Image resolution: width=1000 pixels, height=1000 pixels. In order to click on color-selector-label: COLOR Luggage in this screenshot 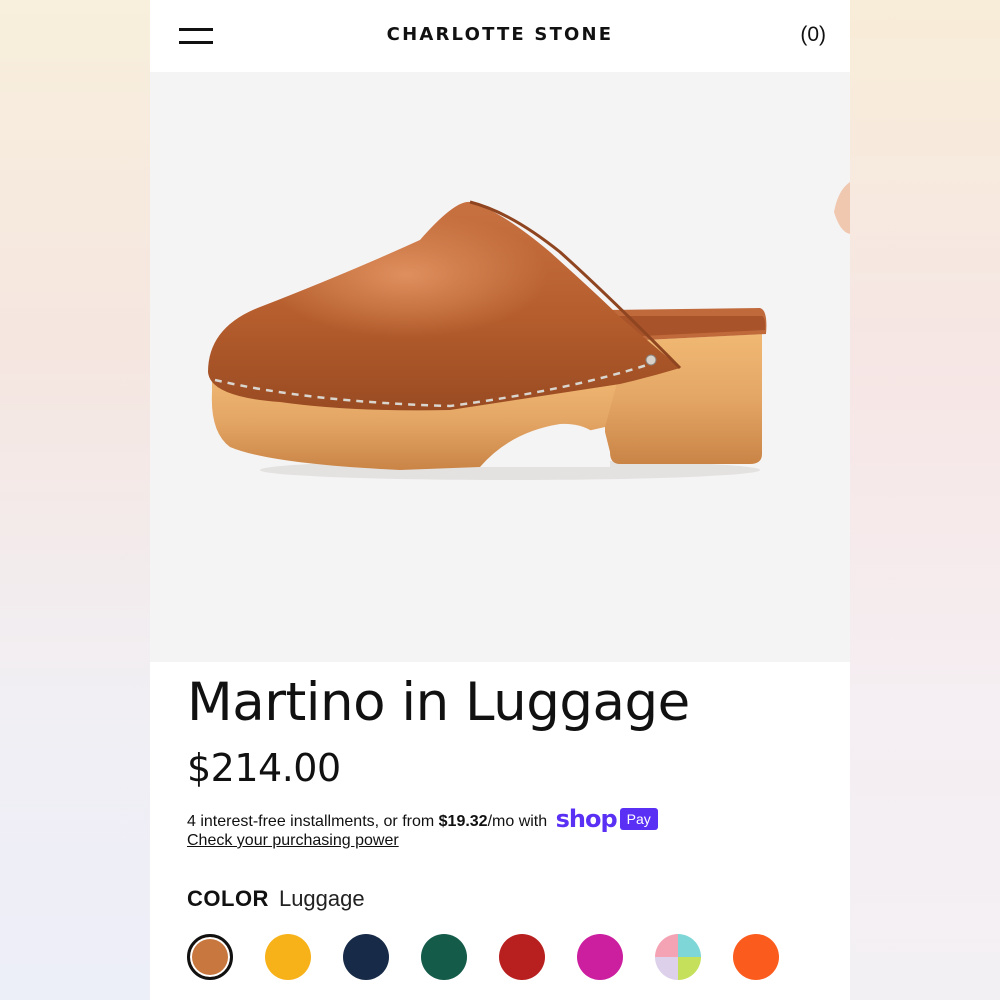, I will do `click(276, 899)`.